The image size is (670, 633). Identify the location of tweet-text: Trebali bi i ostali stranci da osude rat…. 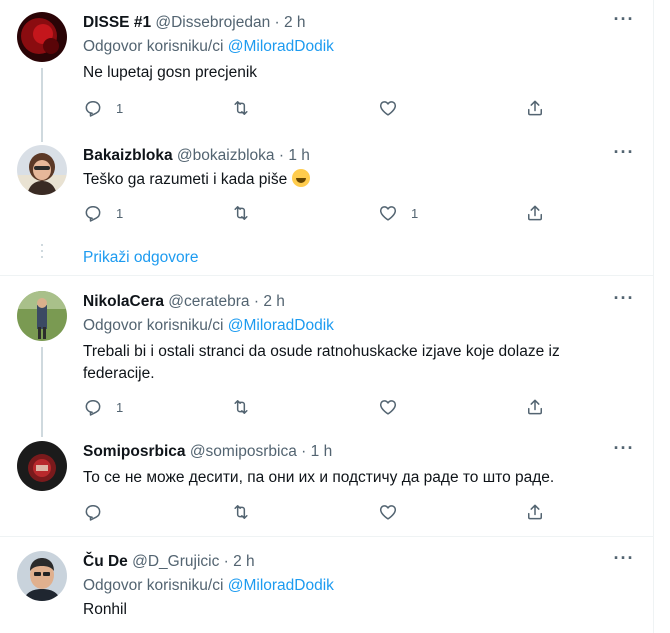
(353, 363).